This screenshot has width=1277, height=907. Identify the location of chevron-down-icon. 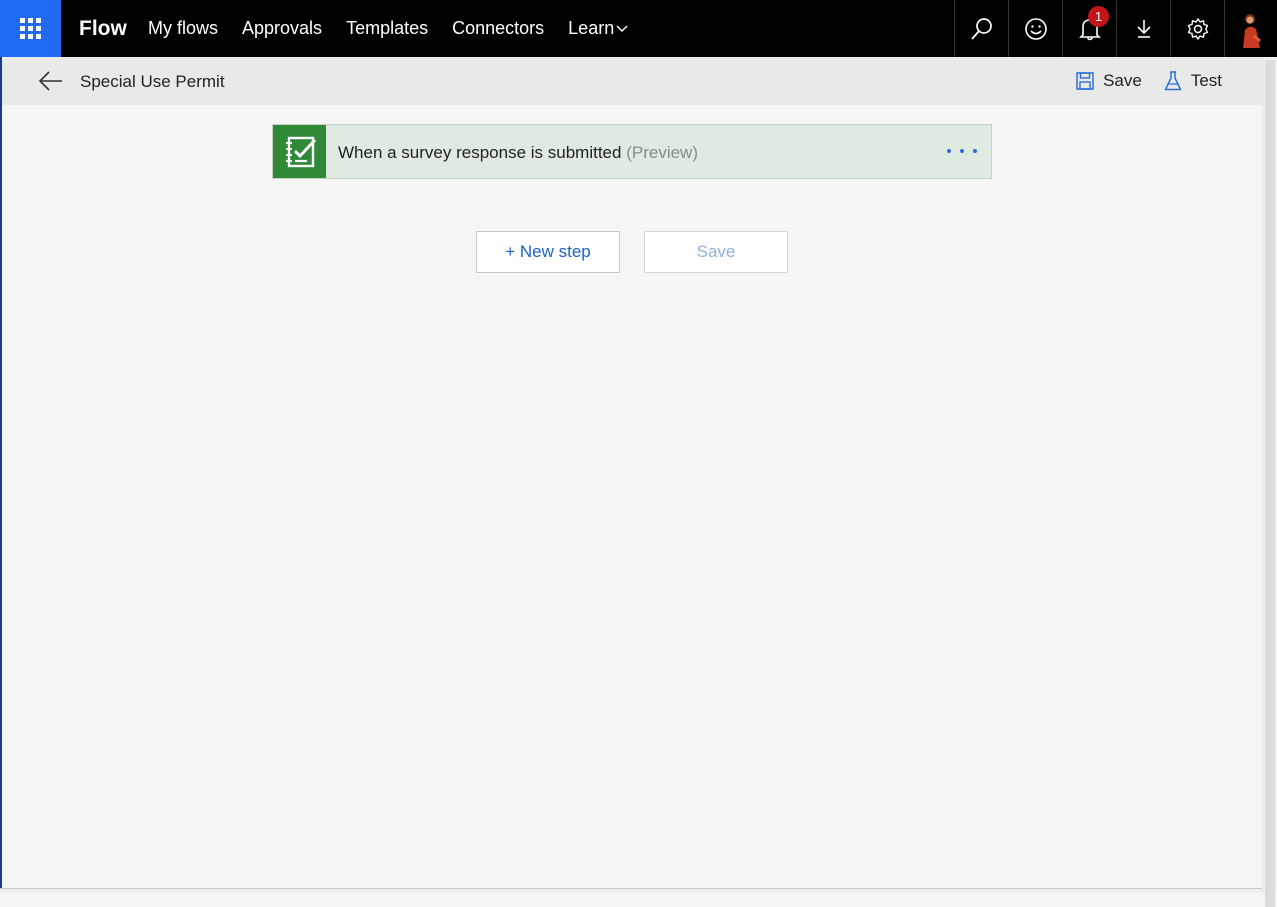
(622, 28).